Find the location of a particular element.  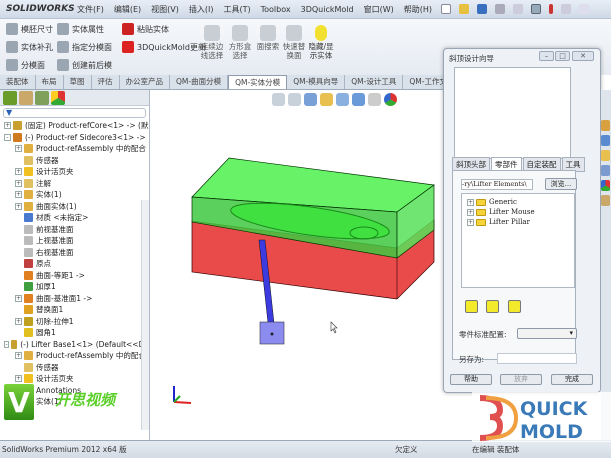

zoom-to-fit-icon is located at coordinates (278, 99).